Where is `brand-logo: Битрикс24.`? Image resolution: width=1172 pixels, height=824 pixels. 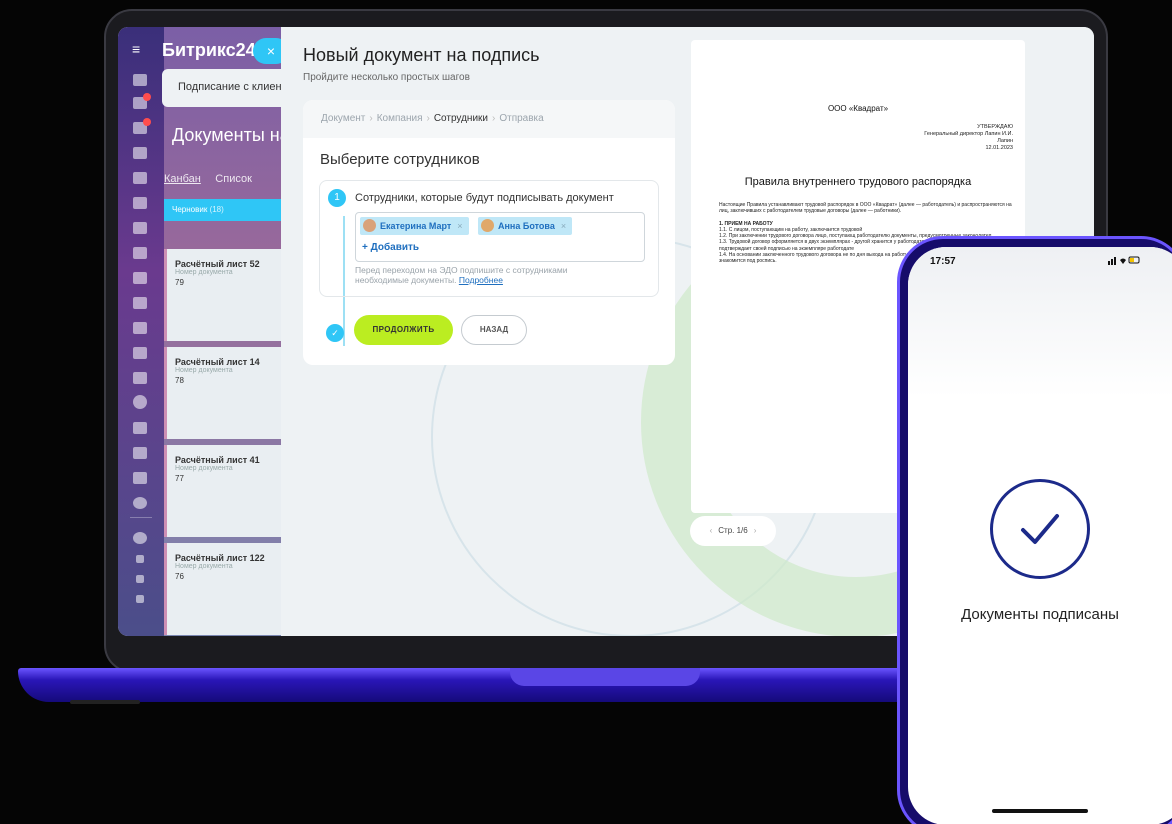
brand-logo: Битрикс24. is located at coordinates (211, 50).